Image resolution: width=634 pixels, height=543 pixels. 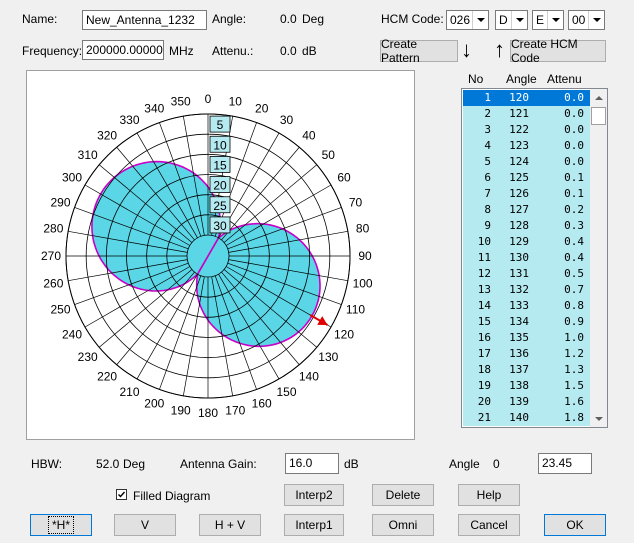 What do you see at coordinates (527, 322) in the screenshot?
I see `table-row: 15 134 0.9` at bounding box center [527, 322].